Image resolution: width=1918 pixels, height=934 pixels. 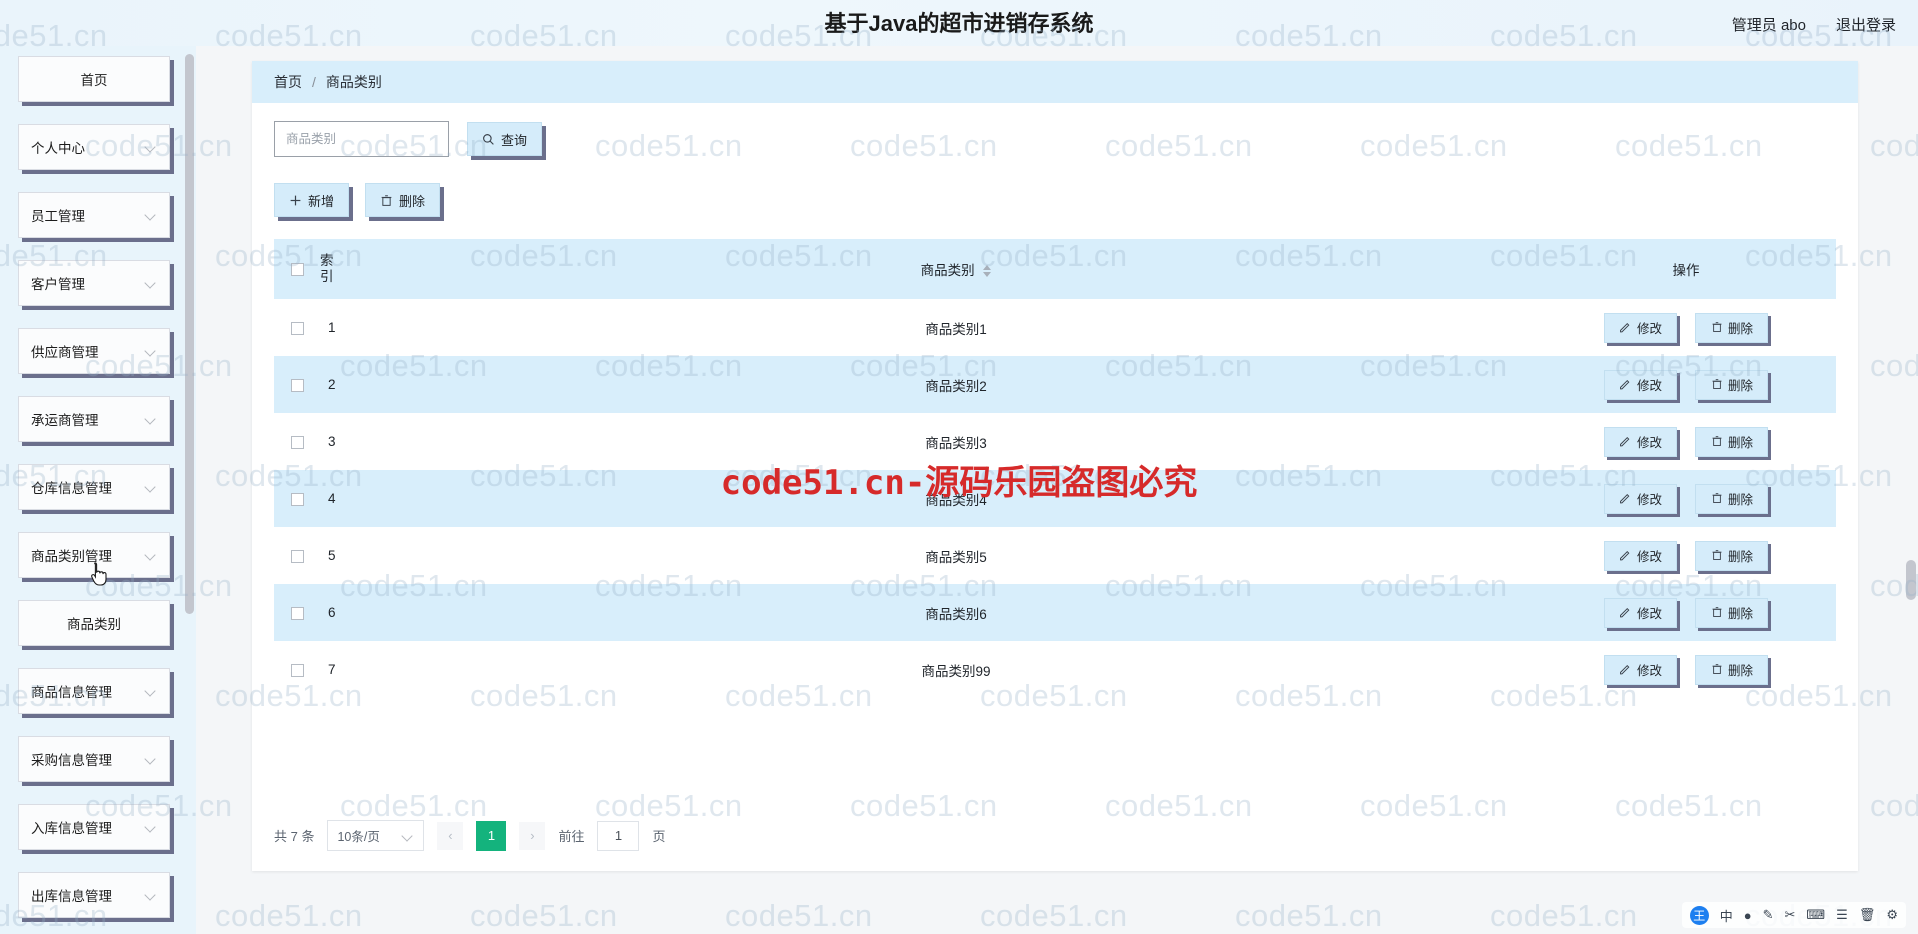 I want to click on ime-scissors-icon: ✂, so click(x=1790, y=915).